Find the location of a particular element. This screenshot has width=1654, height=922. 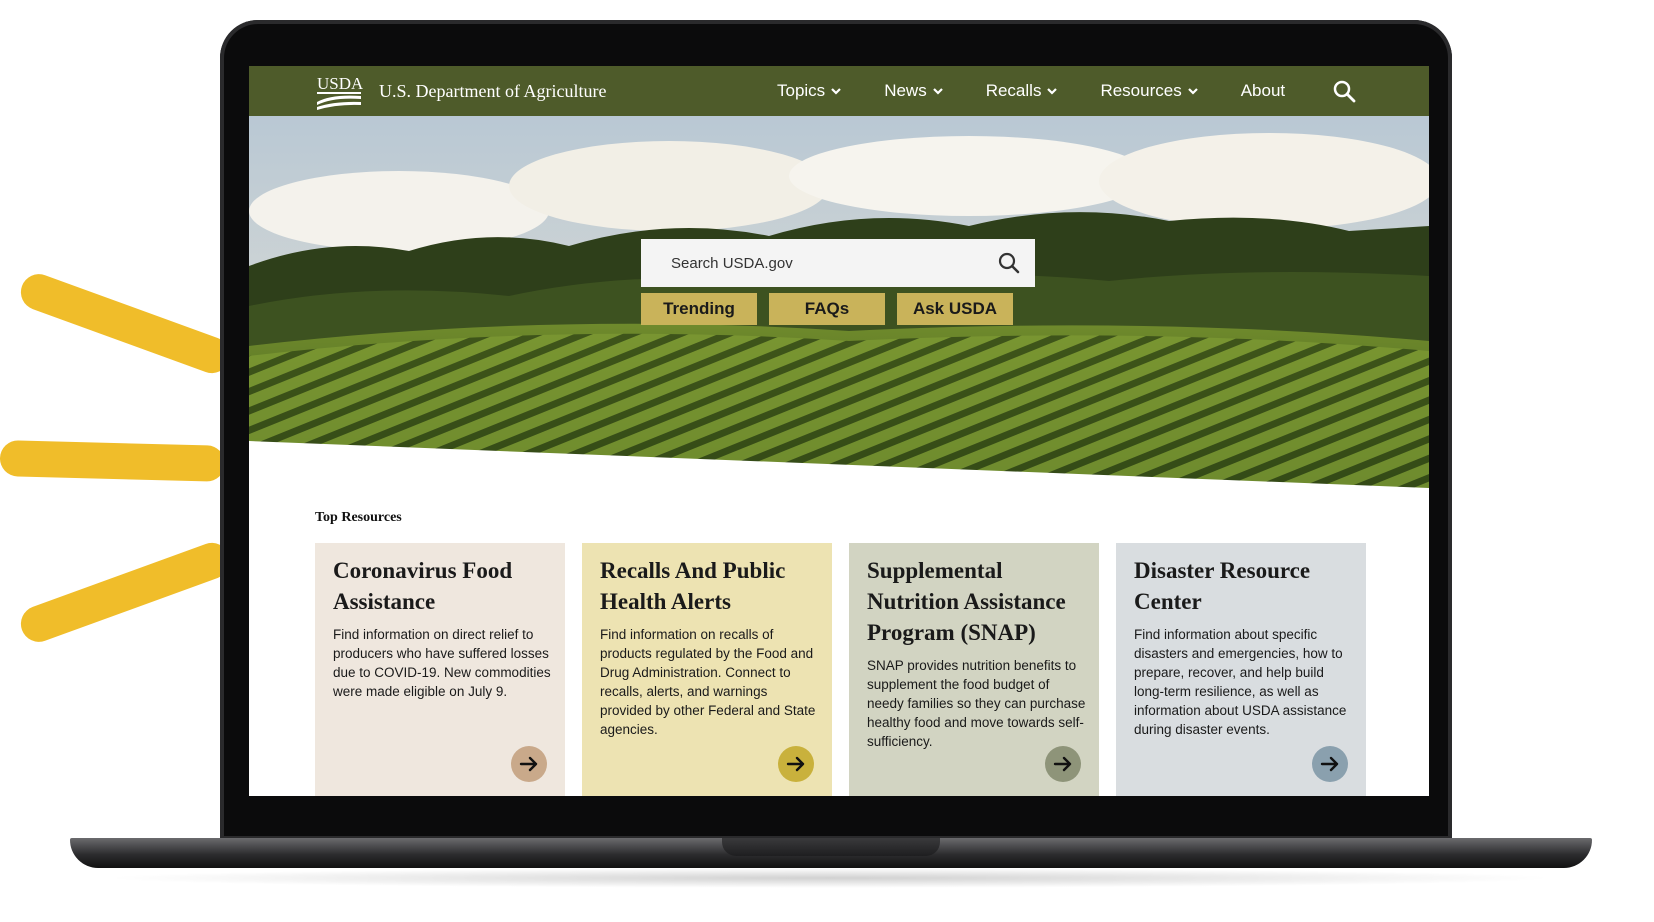

usda-logo: USDA is located at coordinates (339, 92).